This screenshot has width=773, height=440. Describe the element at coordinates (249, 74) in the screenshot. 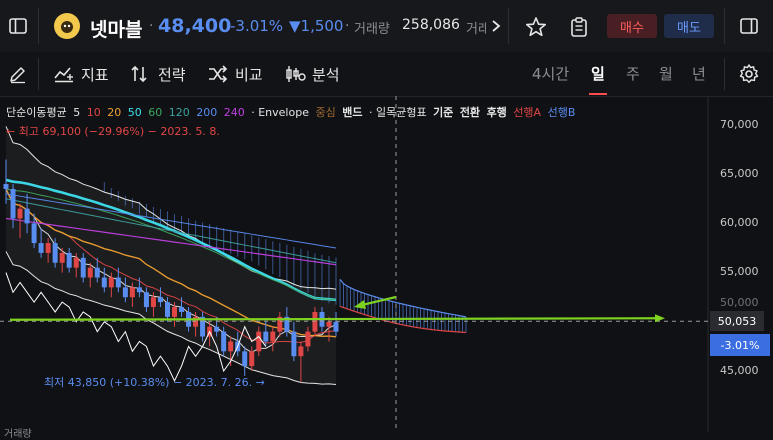

I see `compare-label: 비교` at that location.